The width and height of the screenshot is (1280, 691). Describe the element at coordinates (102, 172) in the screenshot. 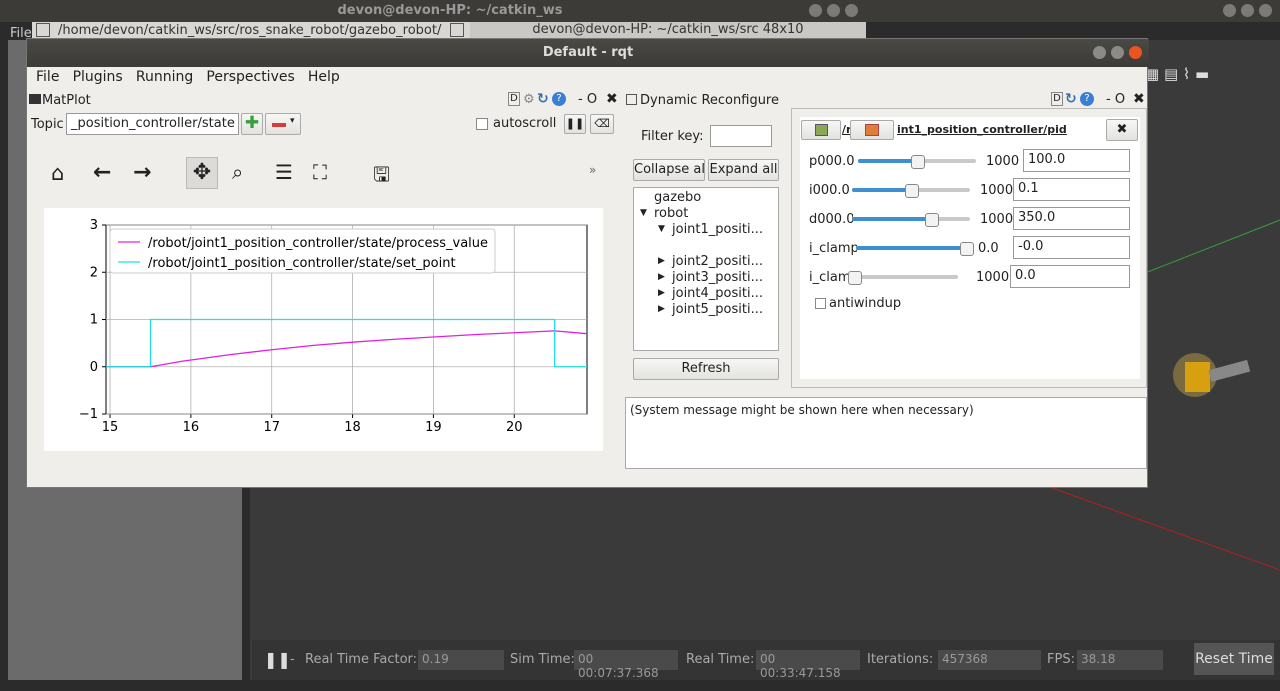

I see `back-arrow-icon: ←` at that location.